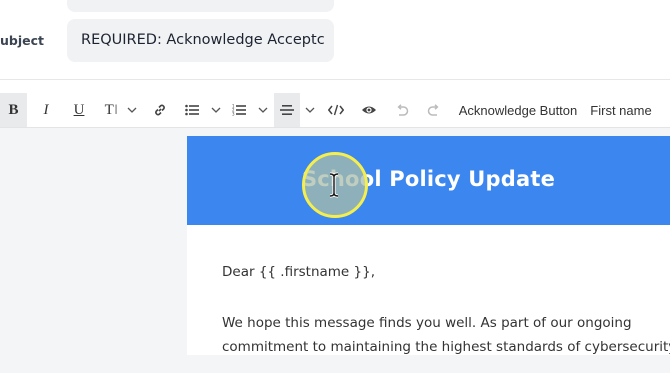 The image size is (670, 373). What do you see at coordinates (239, 110) in the screenshot?
I see `numbered-list-icon: 1 2 3` at bounding box center [239, 110].